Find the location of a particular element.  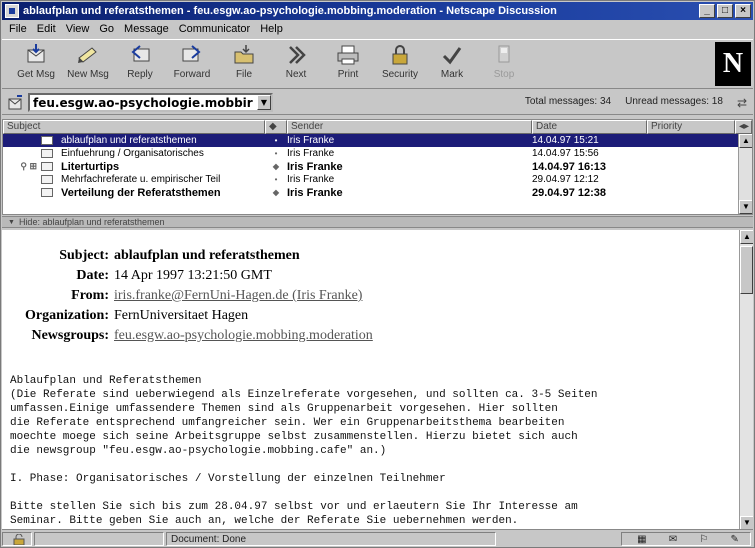

composer-icon: ✎ is located at coordinates (734, 539).